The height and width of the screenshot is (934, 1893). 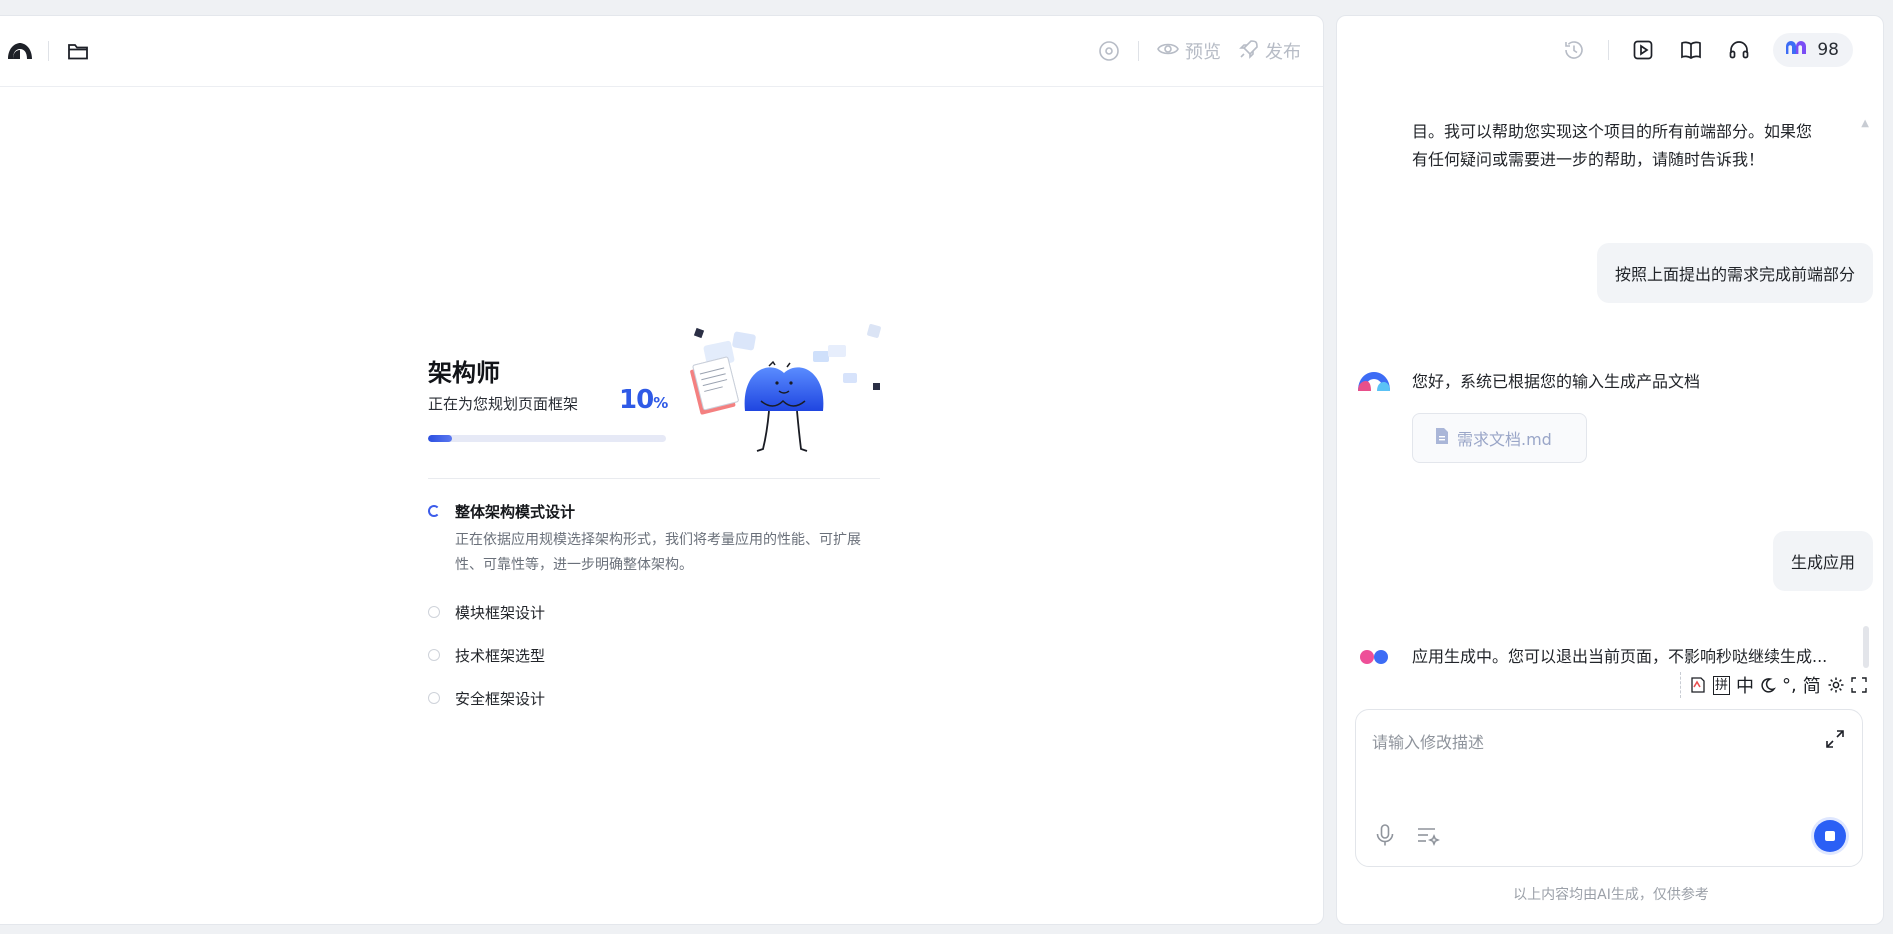 What do you see at coordinates (1739, 50) in the screenshot?
I see `headset-icon` at bounding box center [1739, 50].